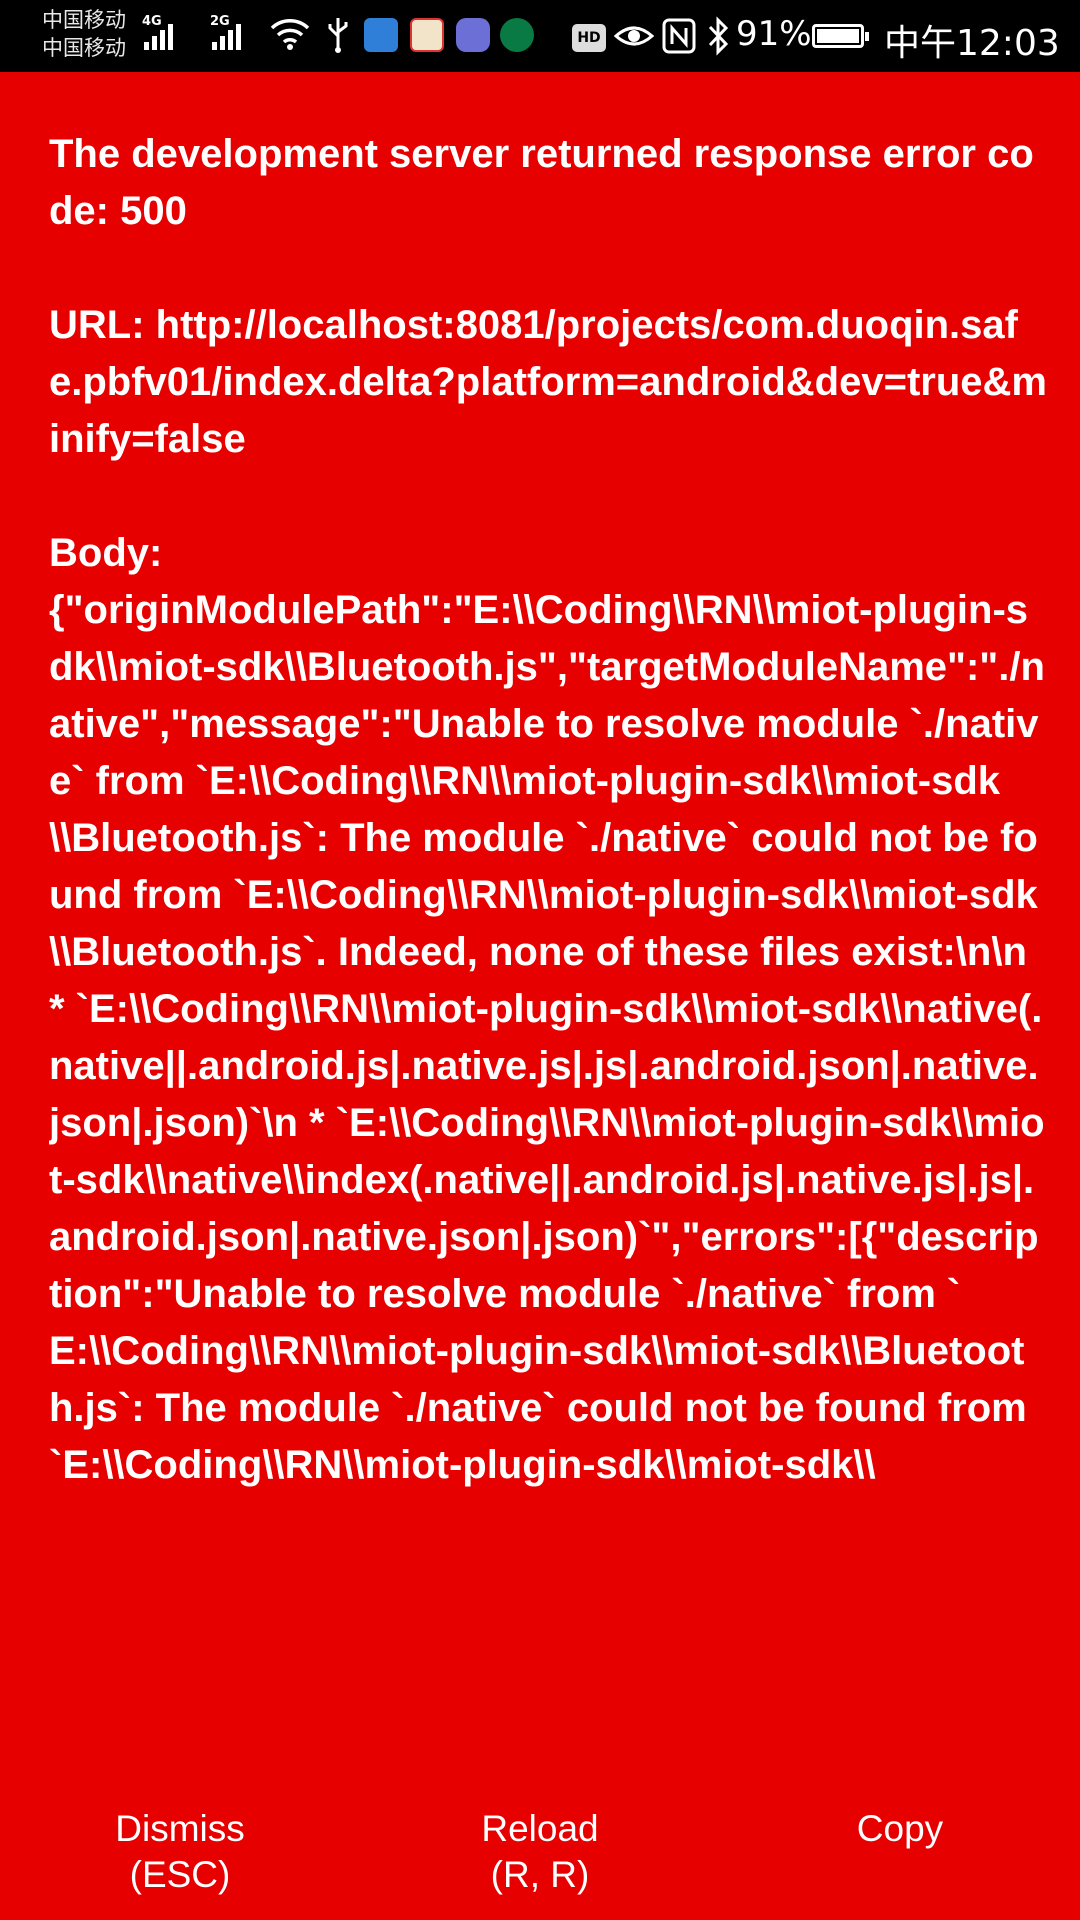  What do you see at coordinates (540, 36) in the screenshot?
I see `status-bar: 中国移动 中国移动 4G 2G HD 91% 中午12:03` at bounding box center [540, 36].